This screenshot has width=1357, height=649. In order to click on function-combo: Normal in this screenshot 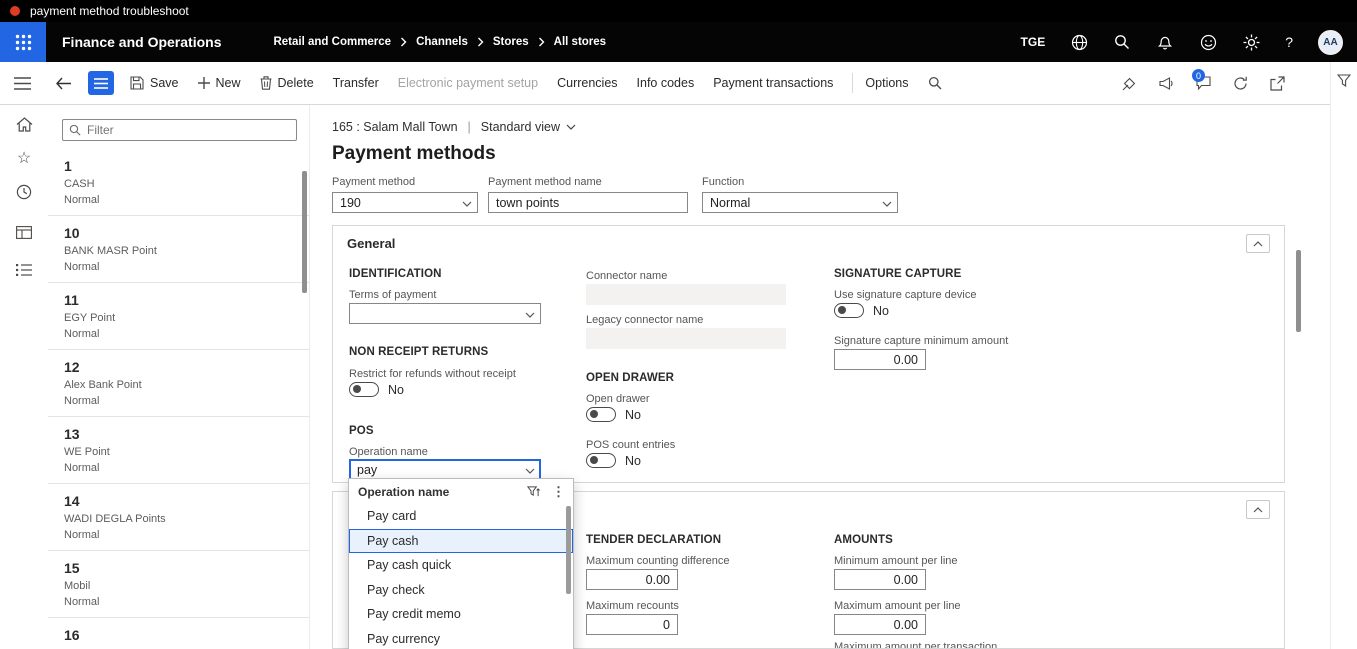, I will do `click(800, 202)`.